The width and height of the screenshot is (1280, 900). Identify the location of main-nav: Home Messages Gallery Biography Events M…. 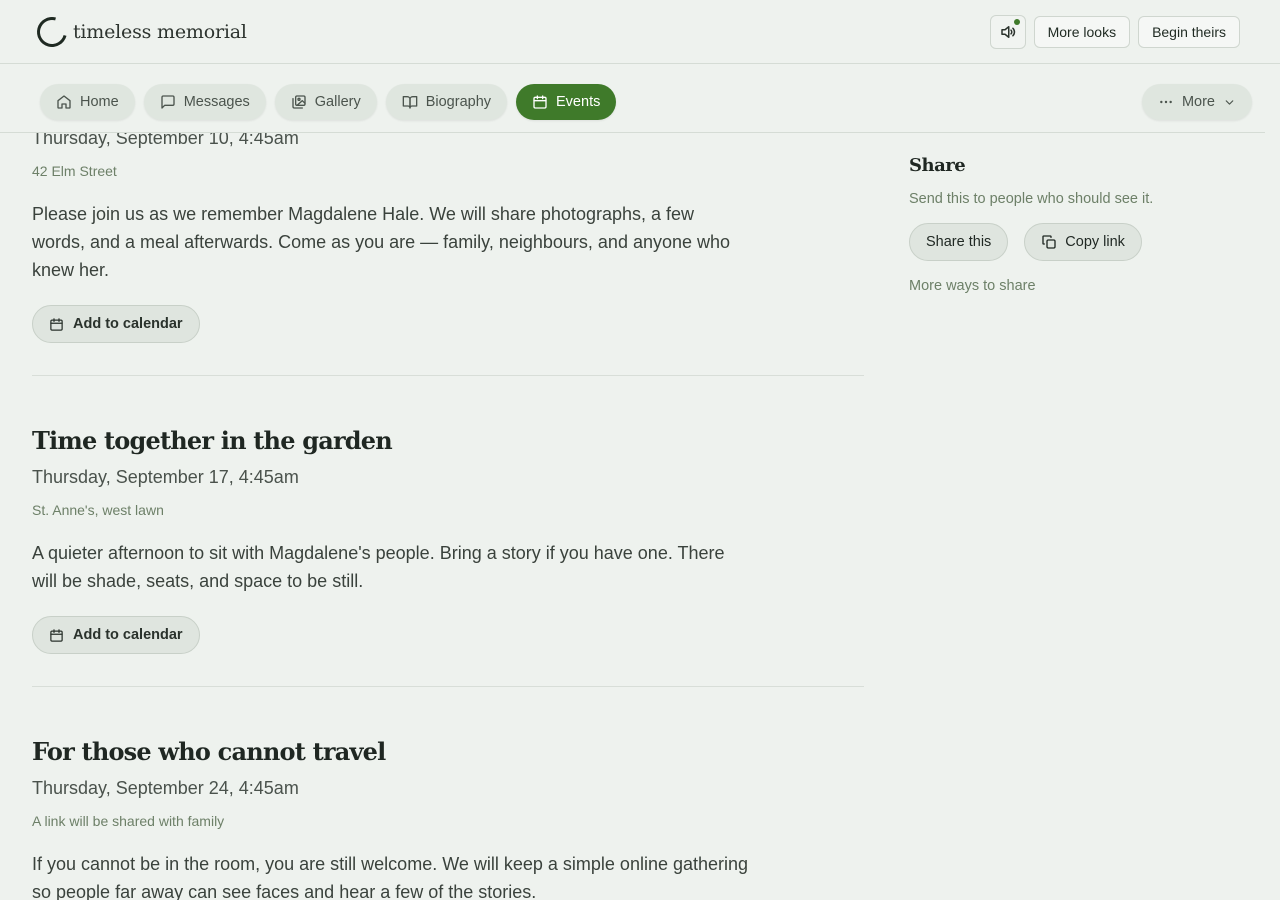
(632, 99).